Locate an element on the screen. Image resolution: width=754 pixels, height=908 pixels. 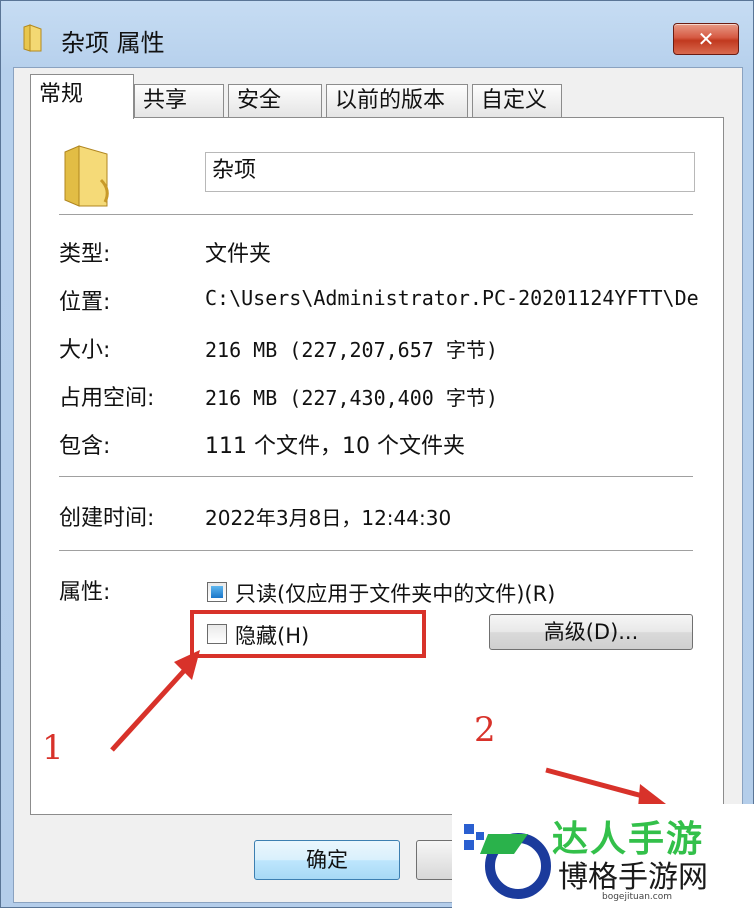
watermark: 达人手游 博格手游网 bogejituan.com is located at coordinates (603, 856).